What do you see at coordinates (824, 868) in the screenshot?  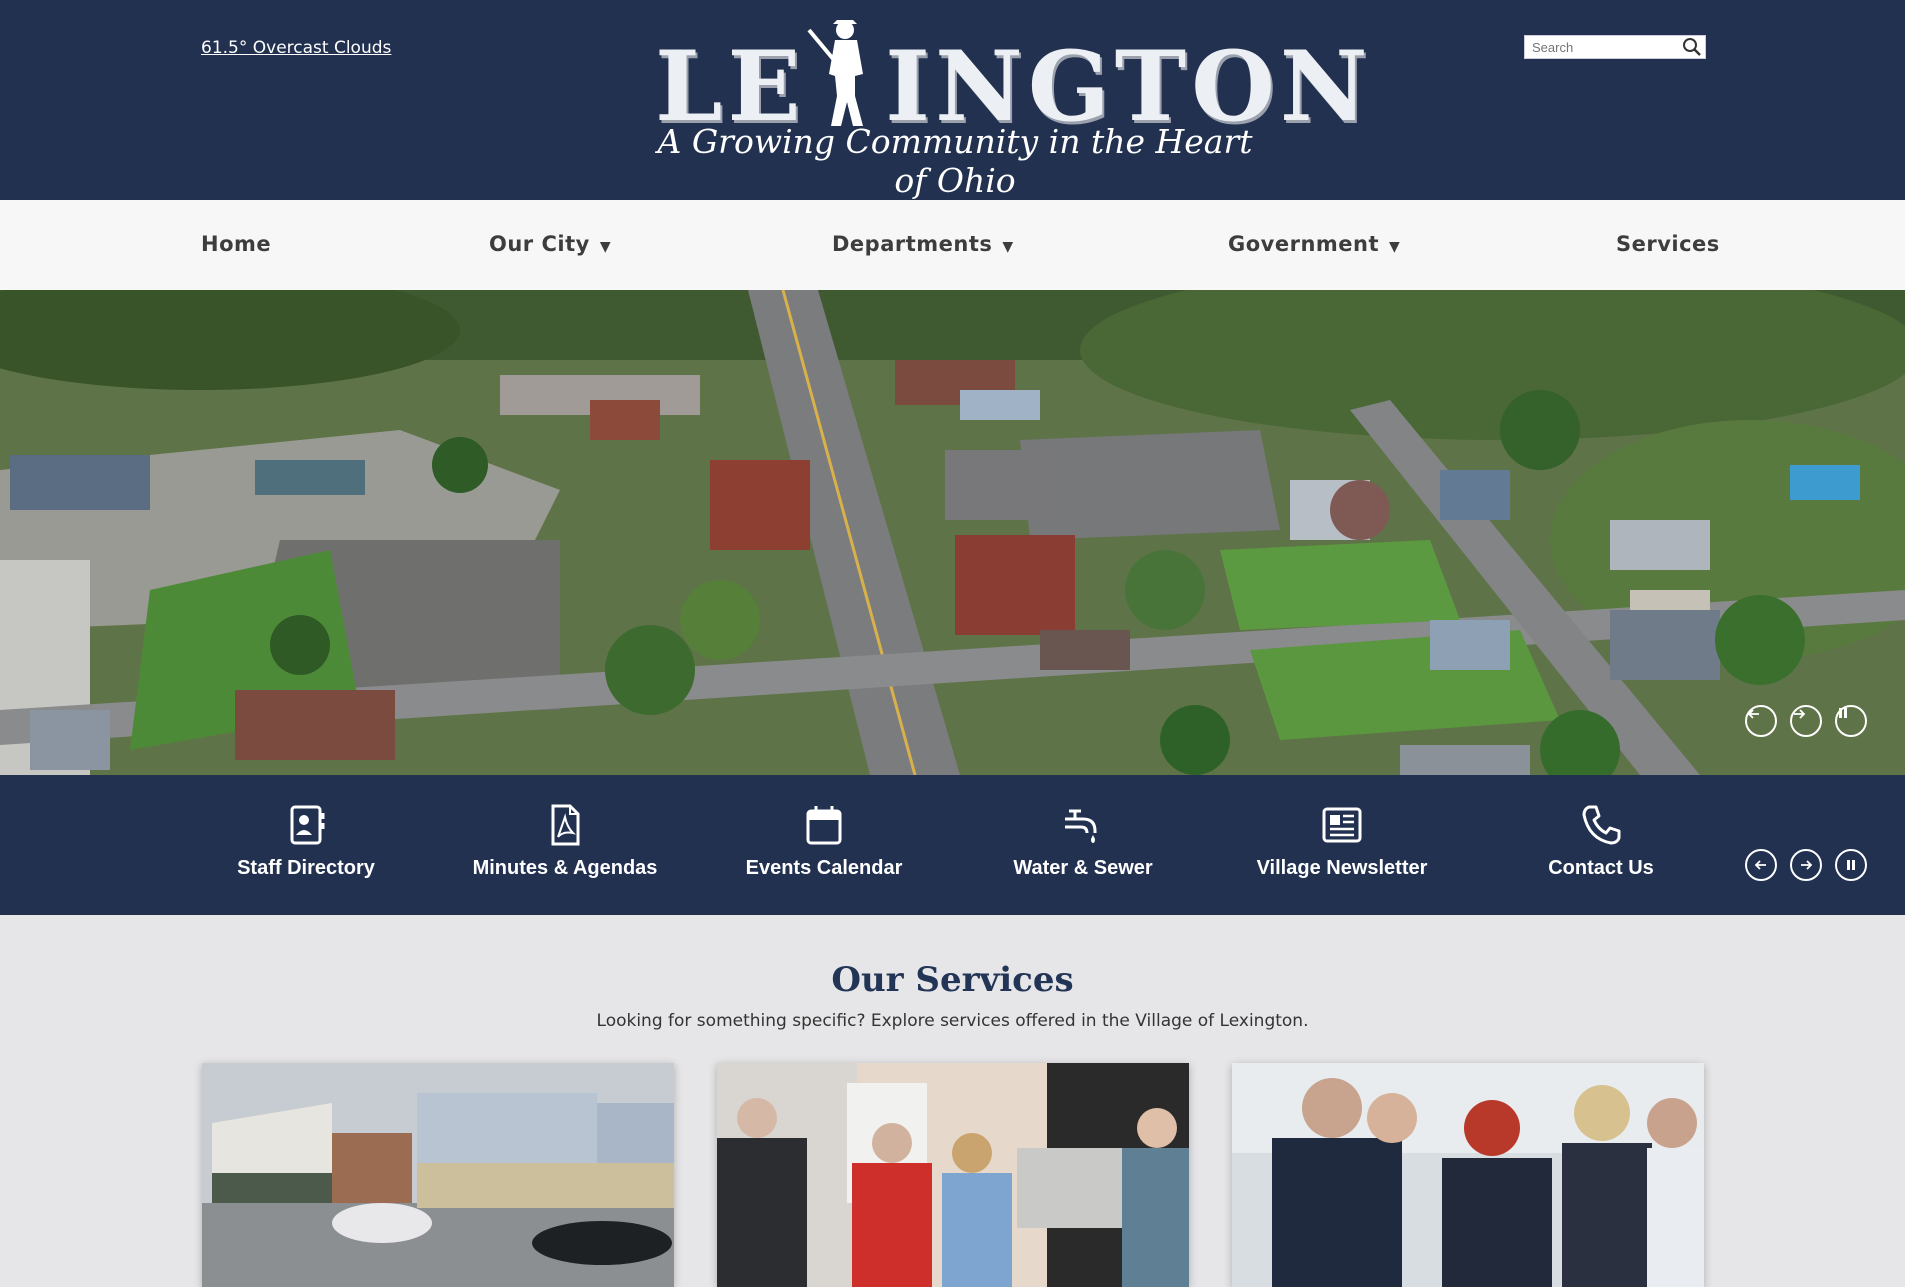 I see `quick-link-label: Events Calendar` at bounding box center [824, 868].